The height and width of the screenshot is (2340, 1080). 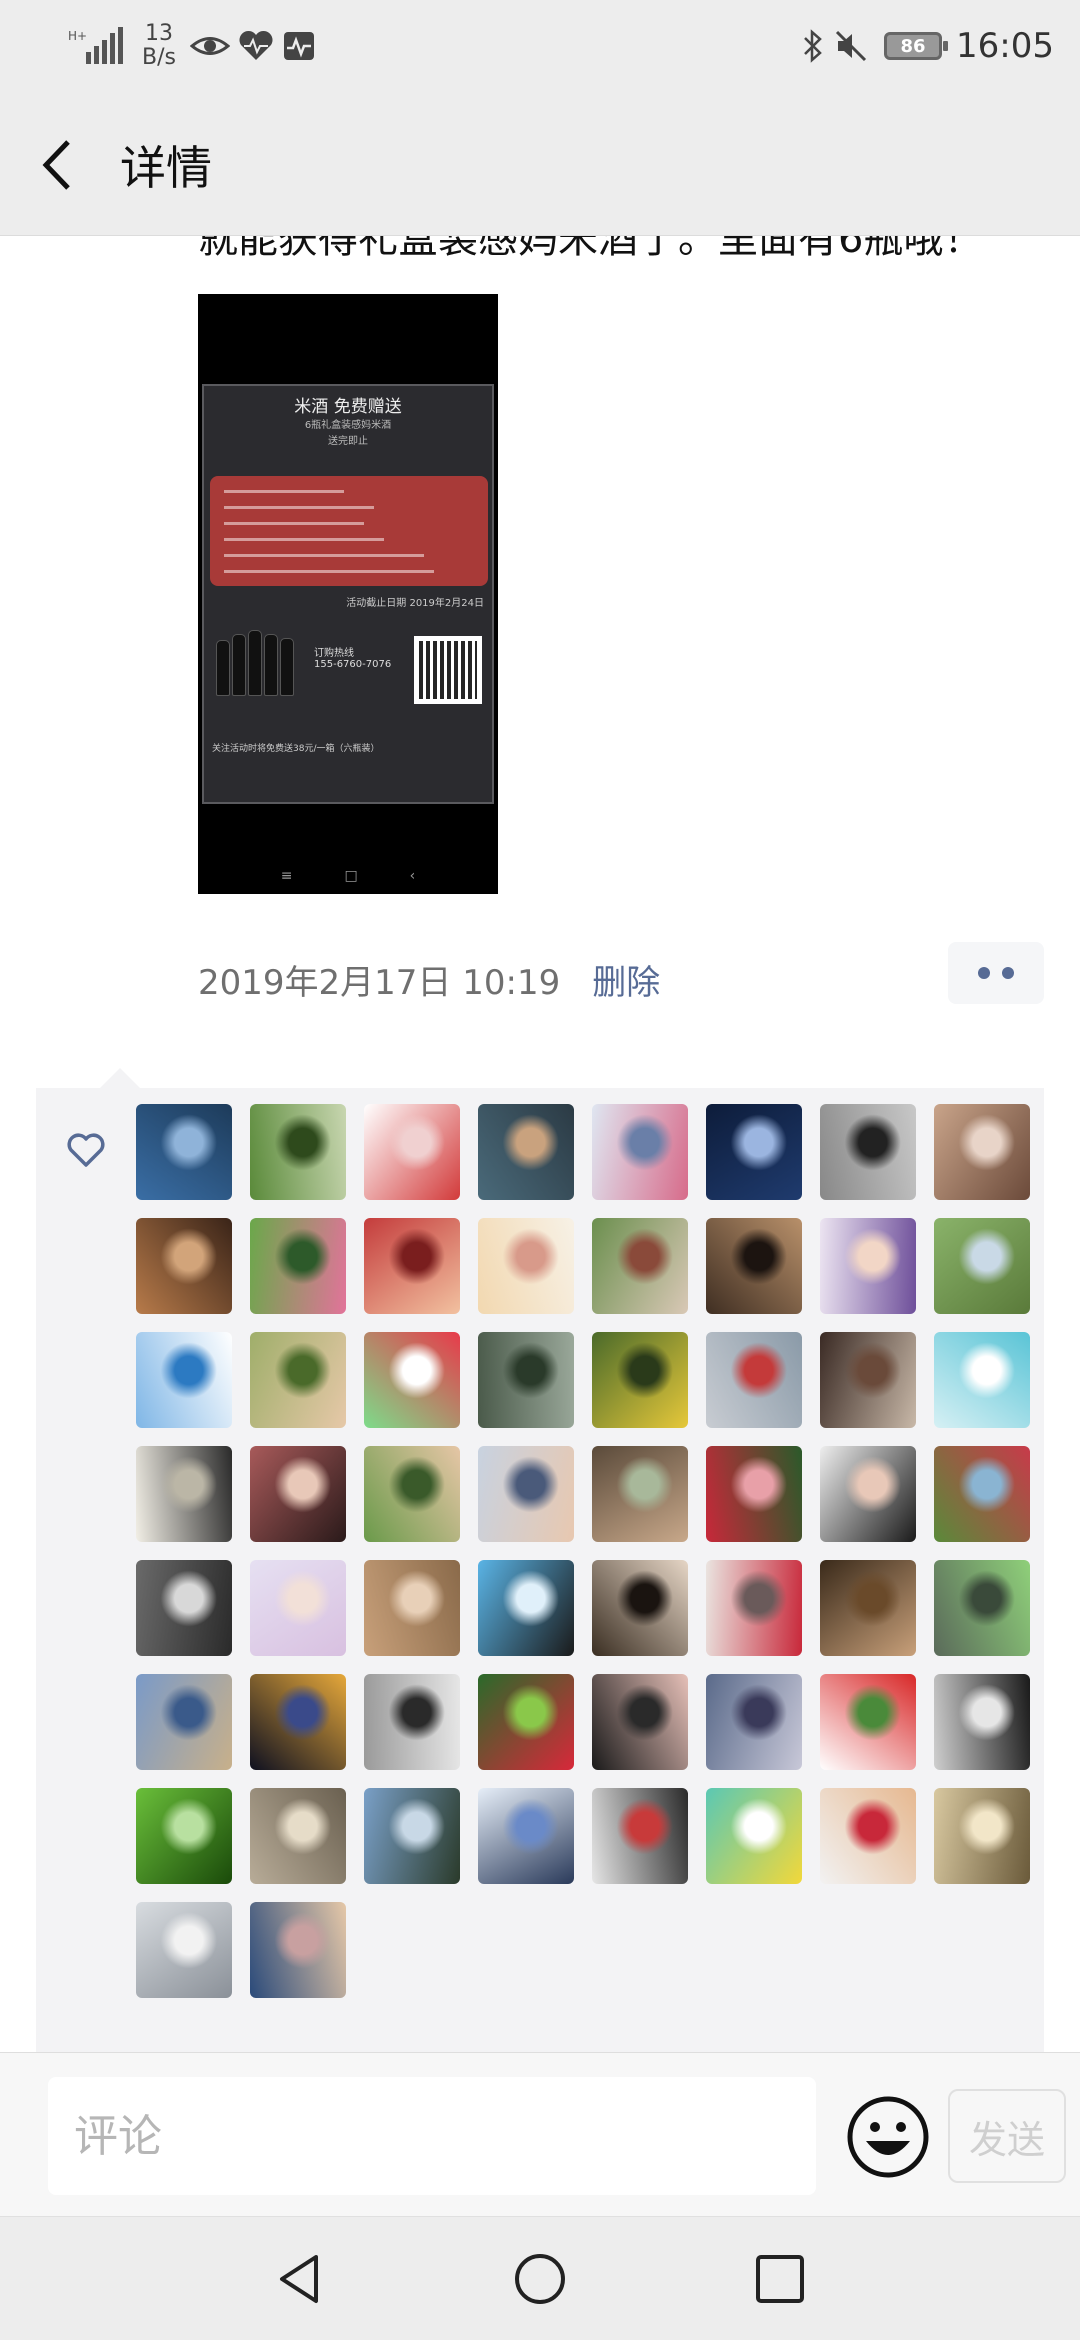 What do you see at coordinates (640, 1836) in the screenshot?
I see `avatar-rider-mask` at bounding box center [640, 1836].